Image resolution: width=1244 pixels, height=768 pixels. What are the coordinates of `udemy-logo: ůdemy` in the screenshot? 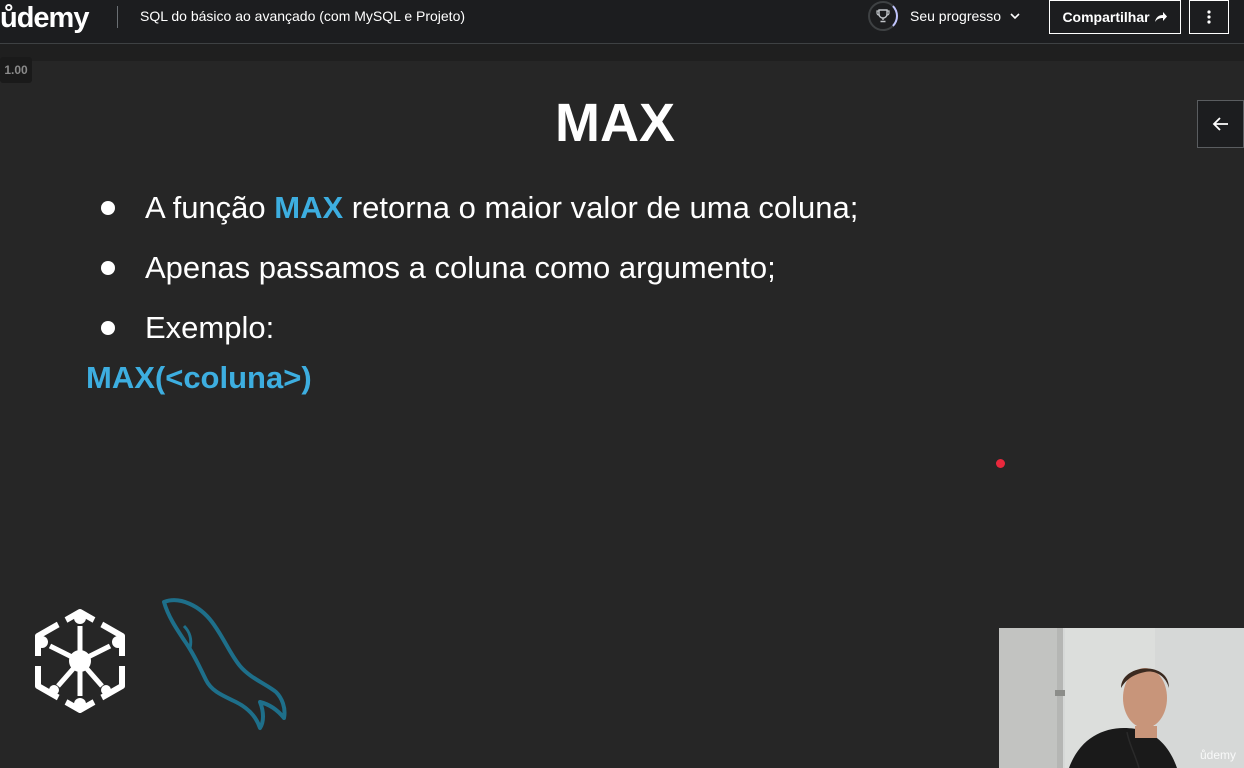 It's located at (44, 18).